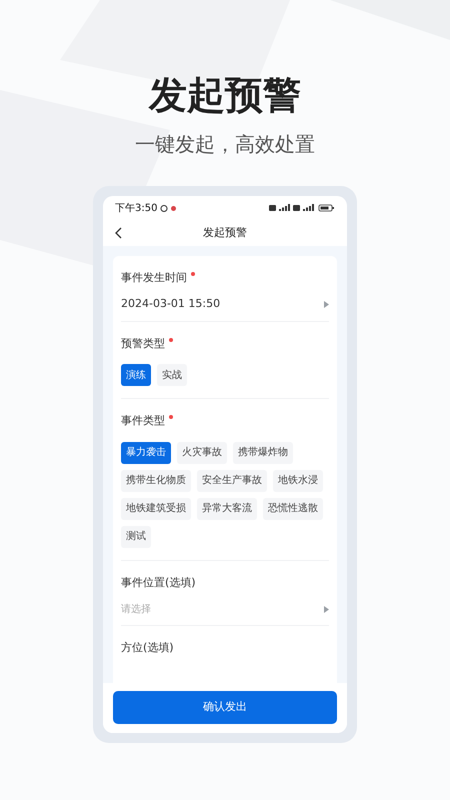 This screenshot has height=800, width=450. Describe the element at coordinates (202, 453) in the screenshot. I see `option-chip: 火灾事故` at that location.